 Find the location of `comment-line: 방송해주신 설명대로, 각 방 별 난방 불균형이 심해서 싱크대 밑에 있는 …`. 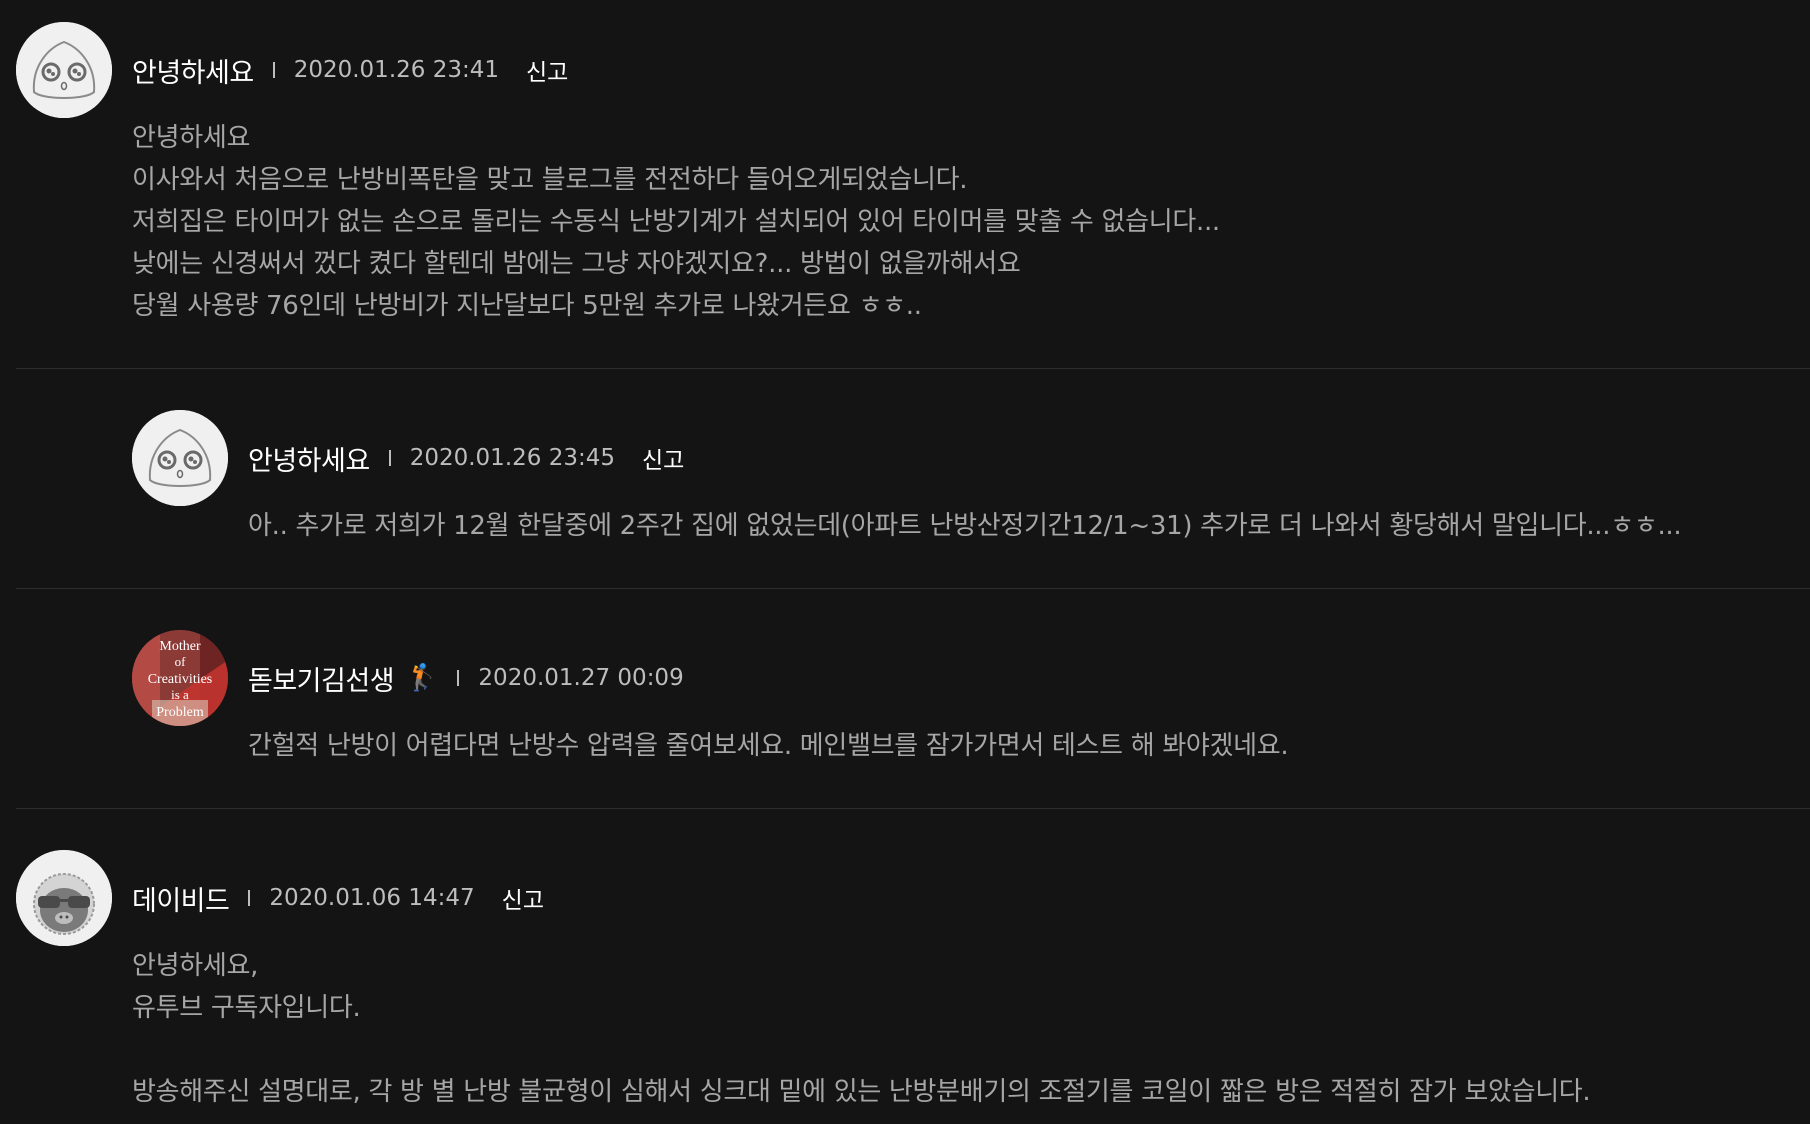

comment-line: 방송해주신 설명대로, 각 방 별 난방 불균형이 심해서 싱크대 밑에 있는 … is located at coordinates (861, 1092).